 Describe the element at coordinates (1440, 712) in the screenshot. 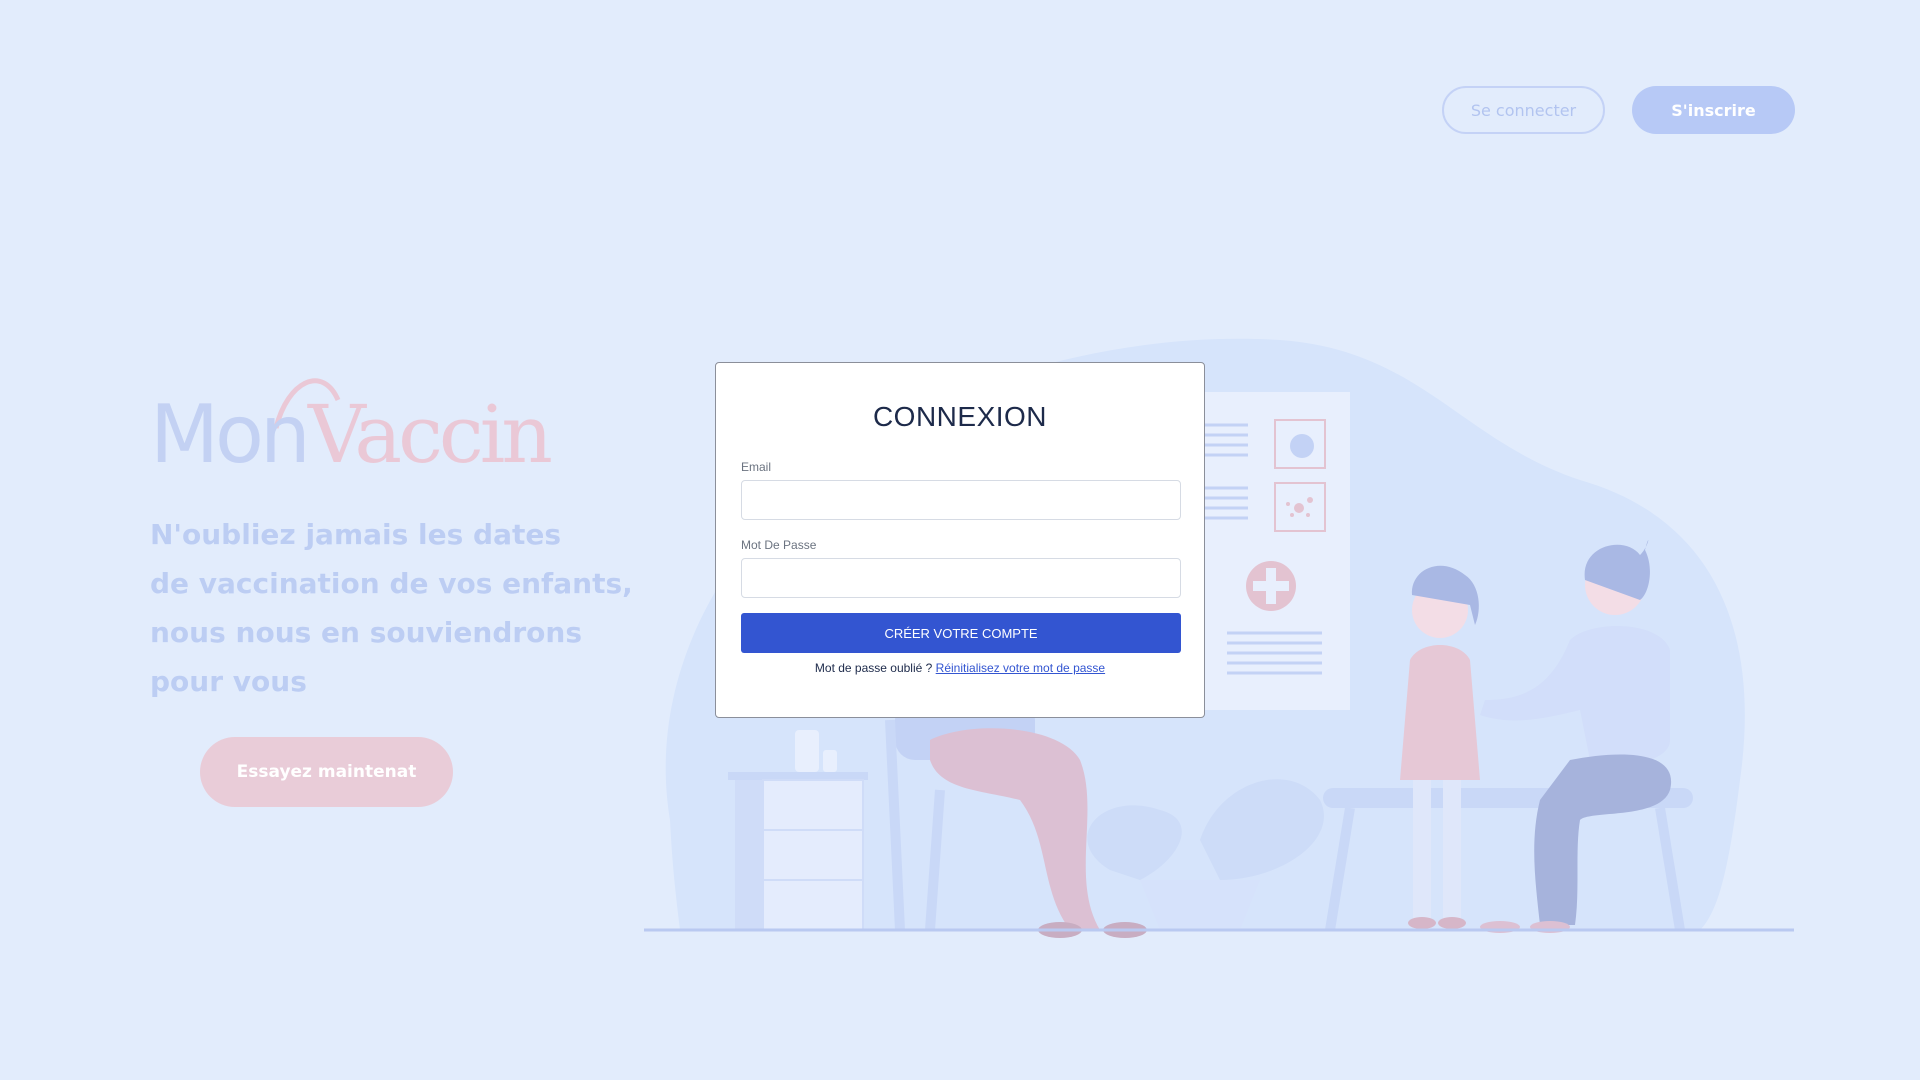

I see `child-dress` at that location.